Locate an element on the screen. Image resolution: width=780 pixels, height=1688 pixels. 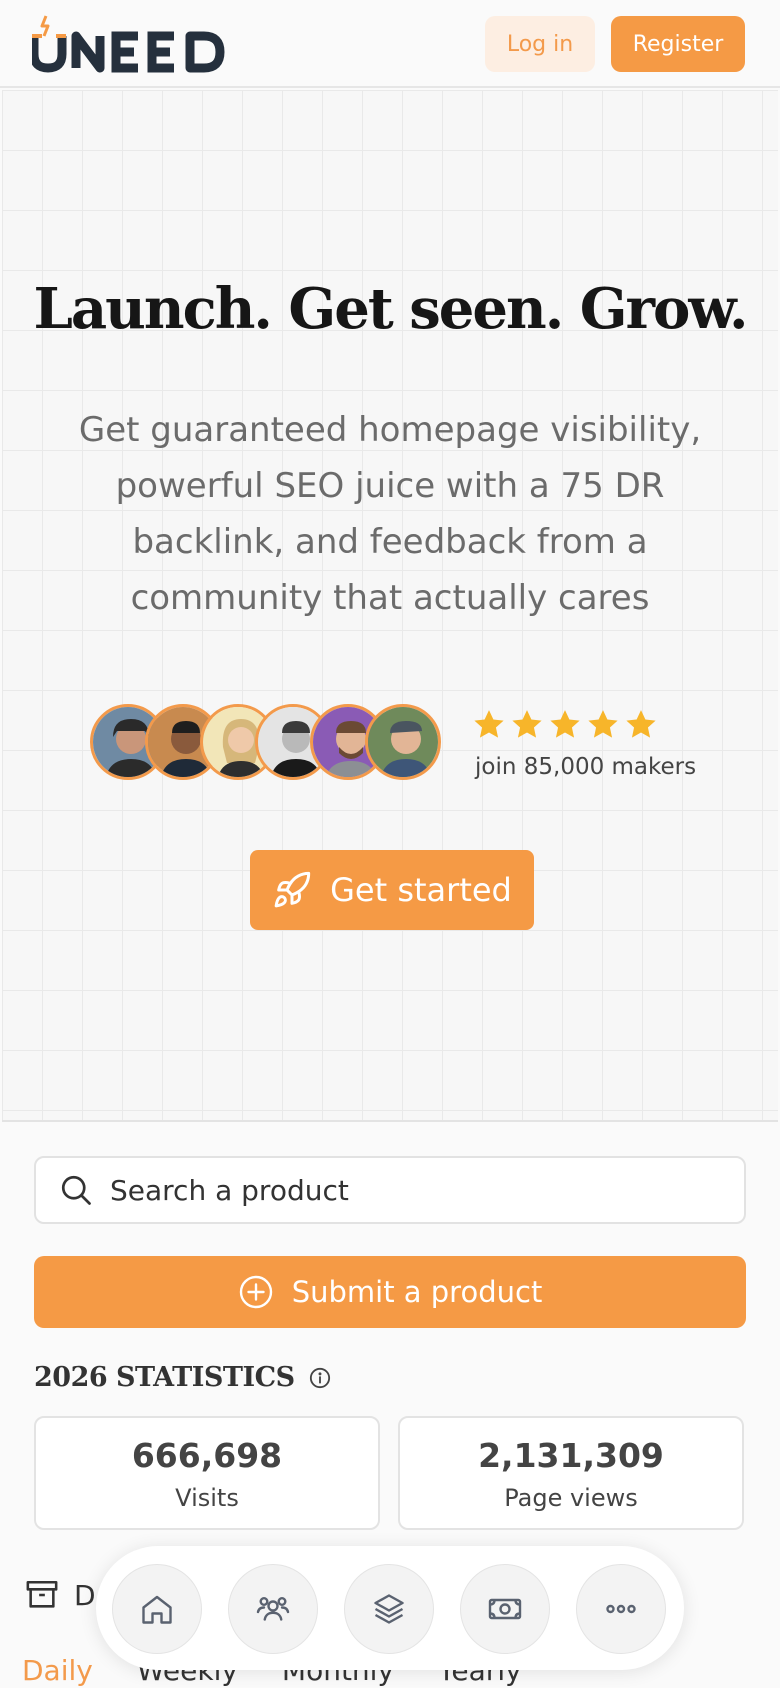
hero-title: Launch. Get seen. Grow. is located at coordinates (391, 309).